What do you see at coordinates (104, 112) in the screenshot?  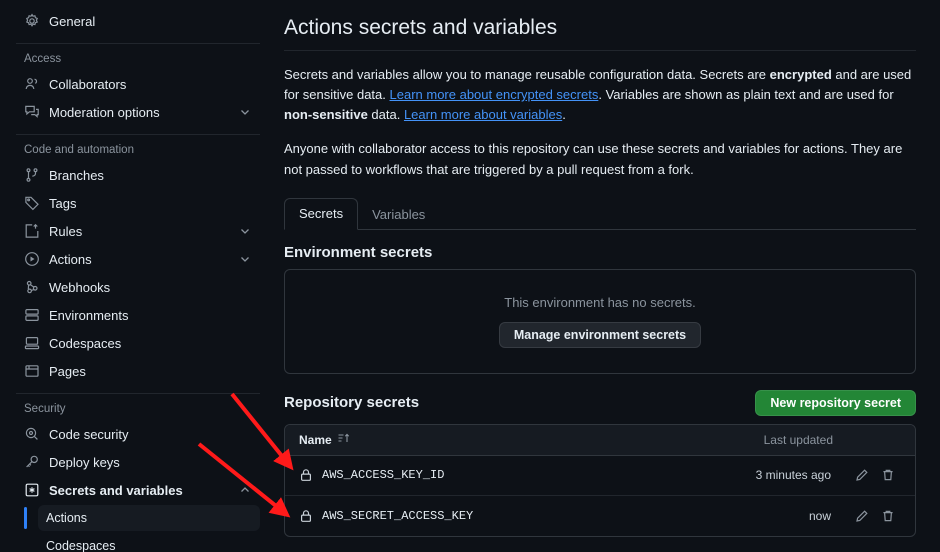 I see `sidebar-item-label: Moderation options` at bounding box center [104, 112].